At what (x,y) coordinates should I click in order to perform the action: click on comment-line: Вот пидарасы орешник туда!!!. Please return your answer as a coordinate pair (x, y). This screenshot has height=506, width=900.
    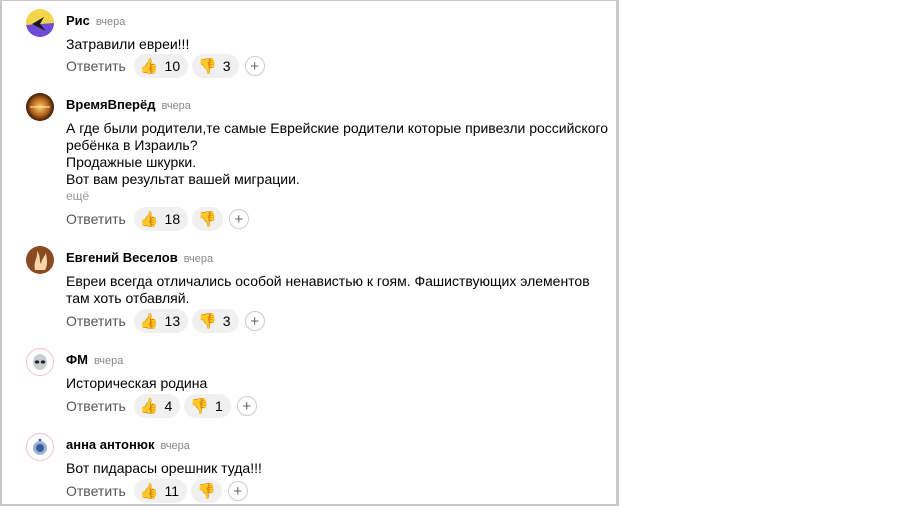
    Looking at the image, I should click on (164, 468).